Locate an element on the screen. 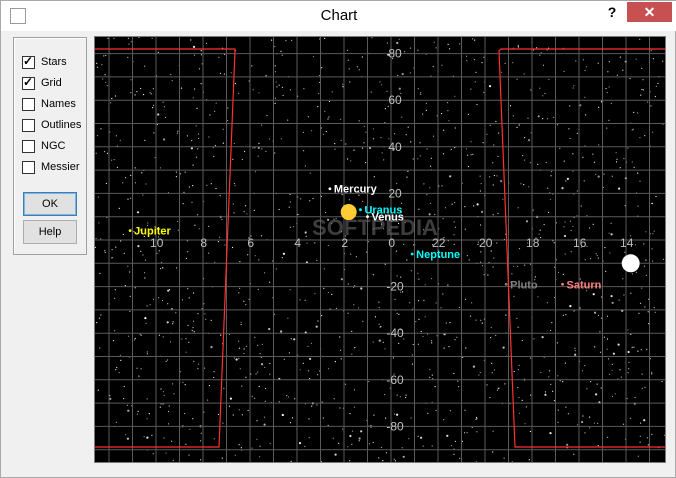  stars-checkbox: ✓ Stars is located at coordinates (44, 62).